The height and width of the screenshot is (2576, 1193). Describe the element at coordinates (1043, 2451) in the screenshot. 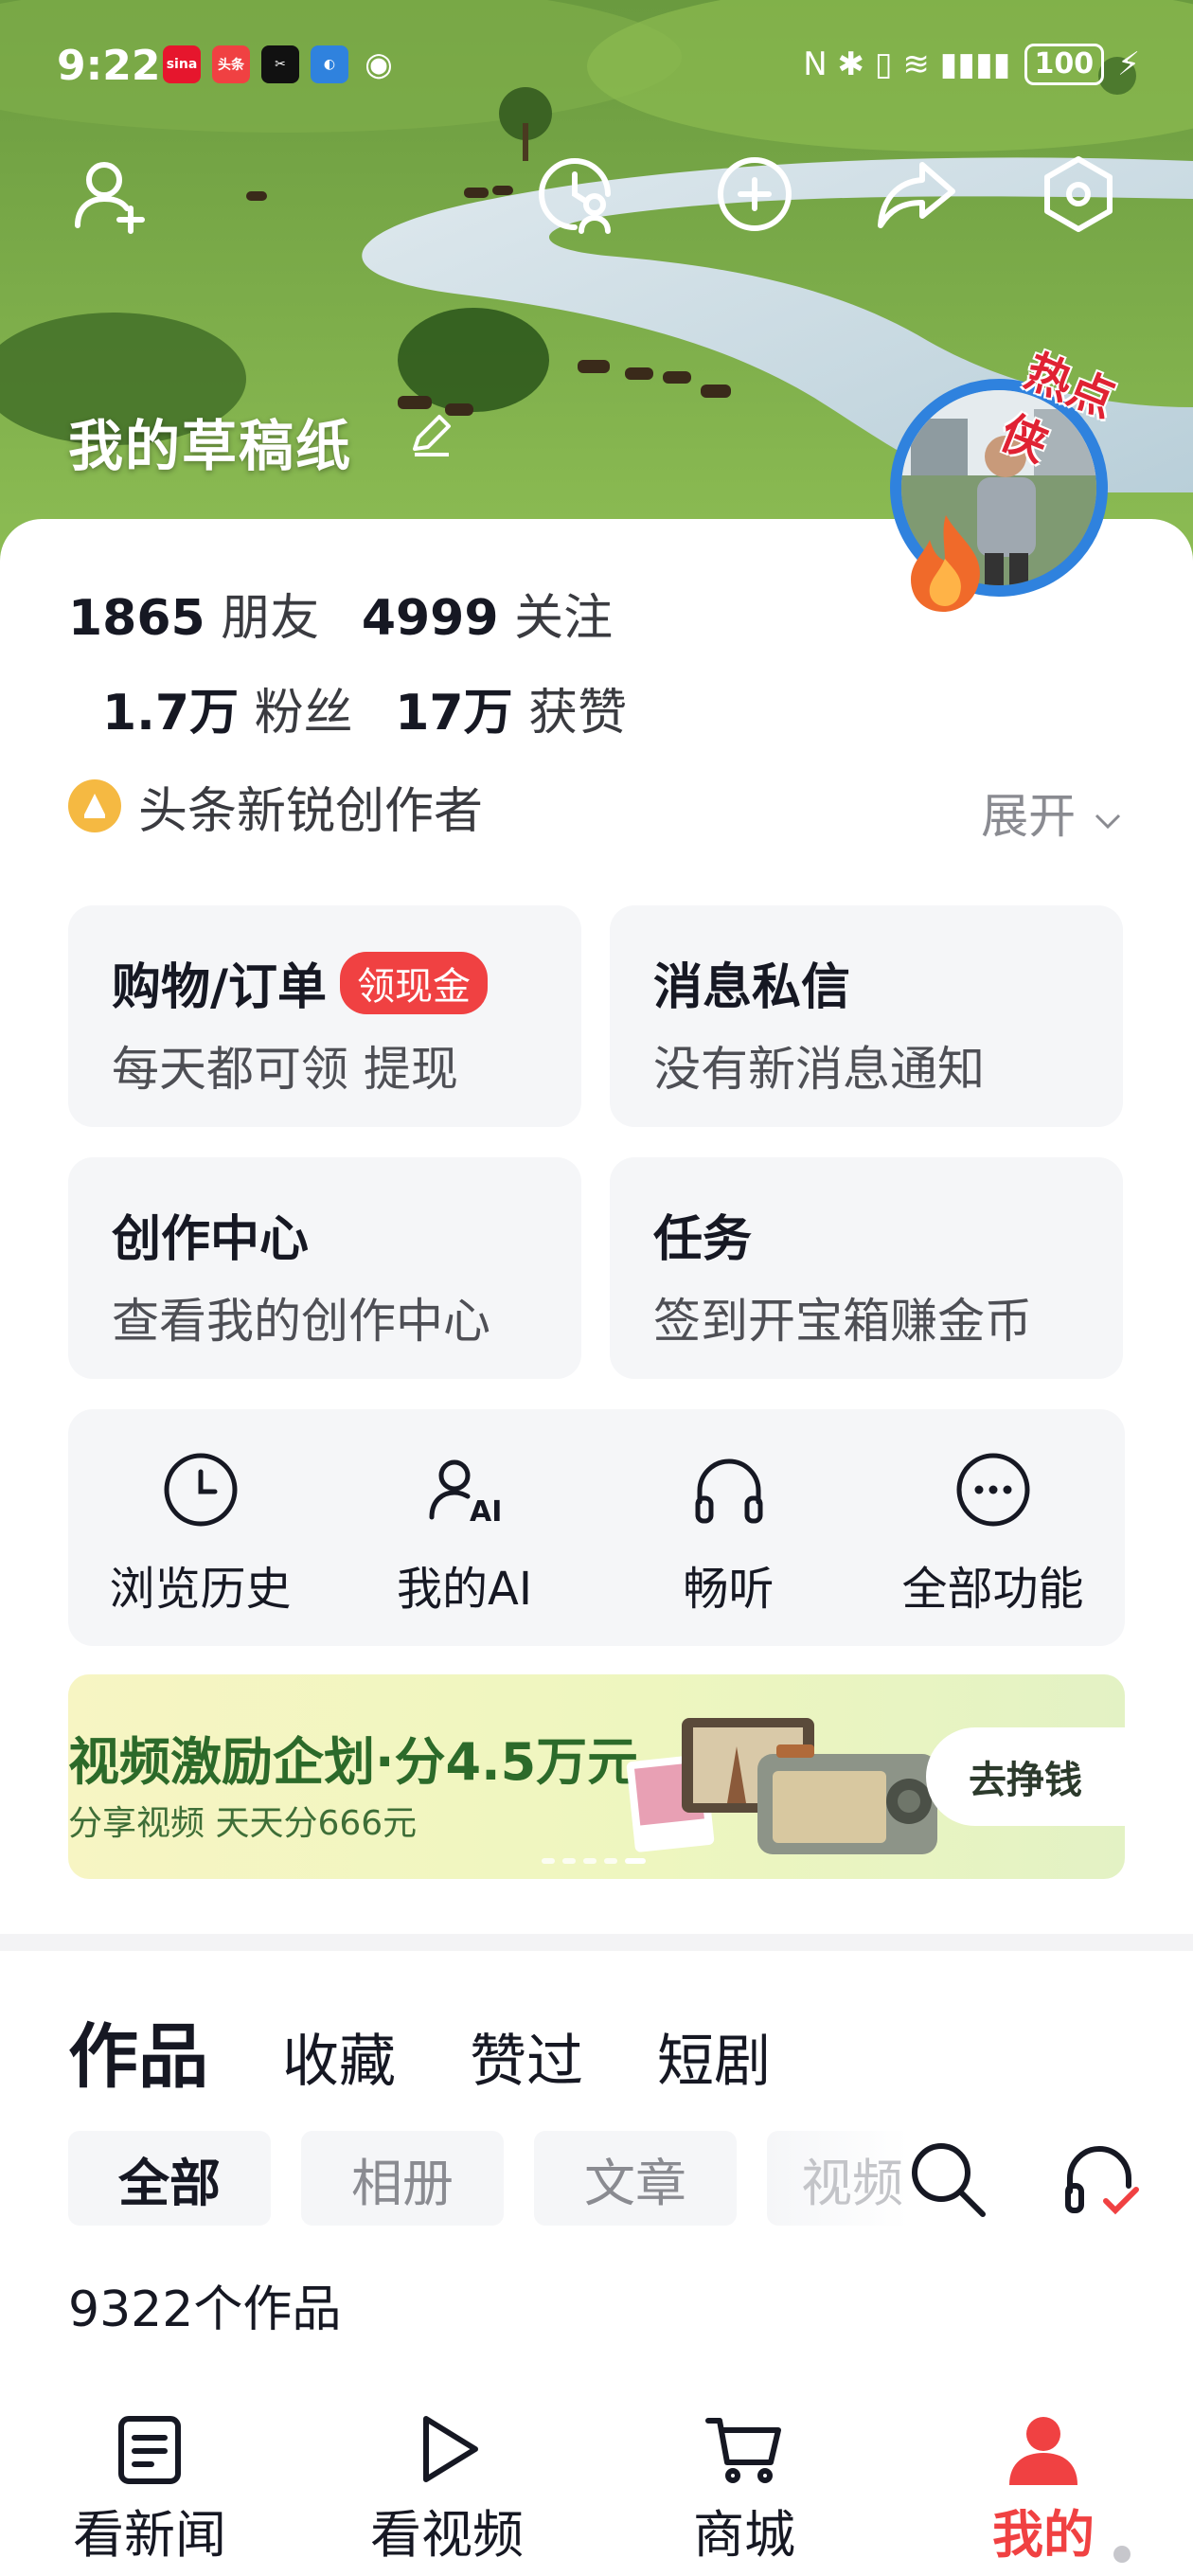

I see `profile-icon` at that location.